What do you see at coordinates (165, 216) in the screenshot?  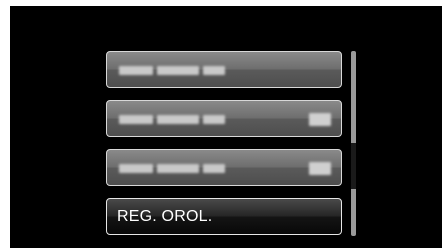 I see `menu-item-label: REG. OROL.` at bounding box center [165, 216].